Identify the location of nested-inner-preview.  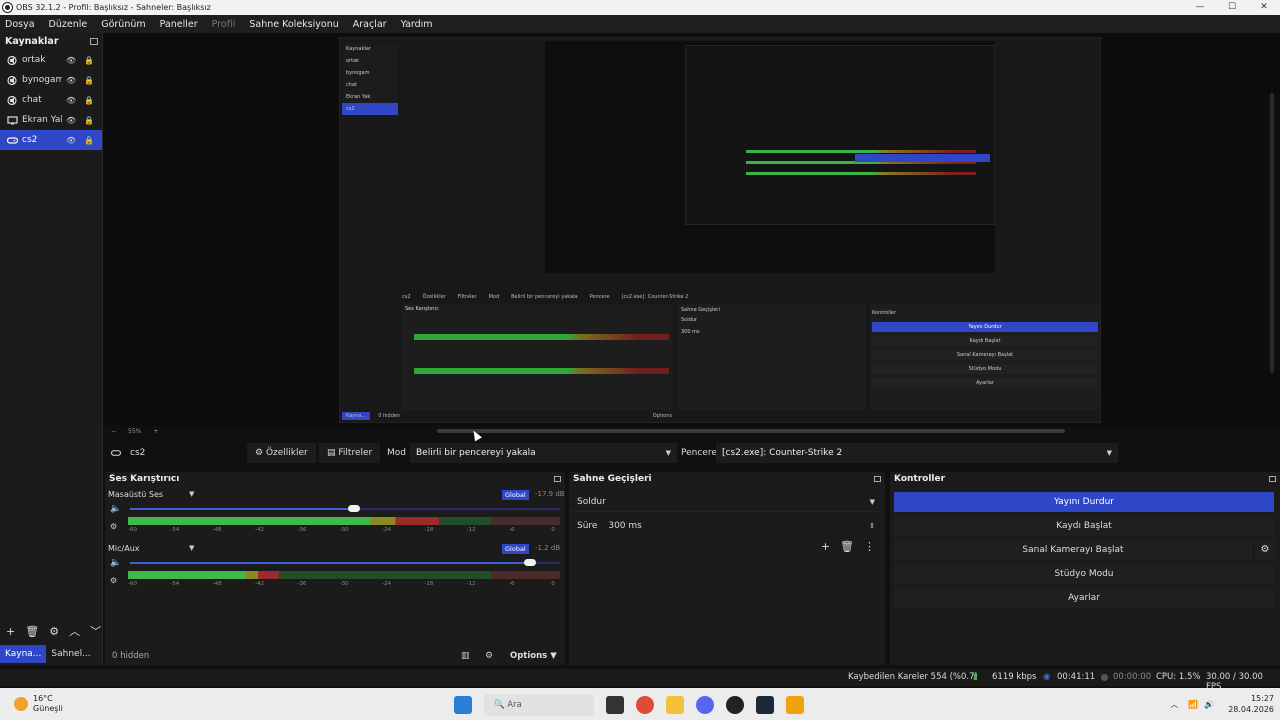
(840, 135).